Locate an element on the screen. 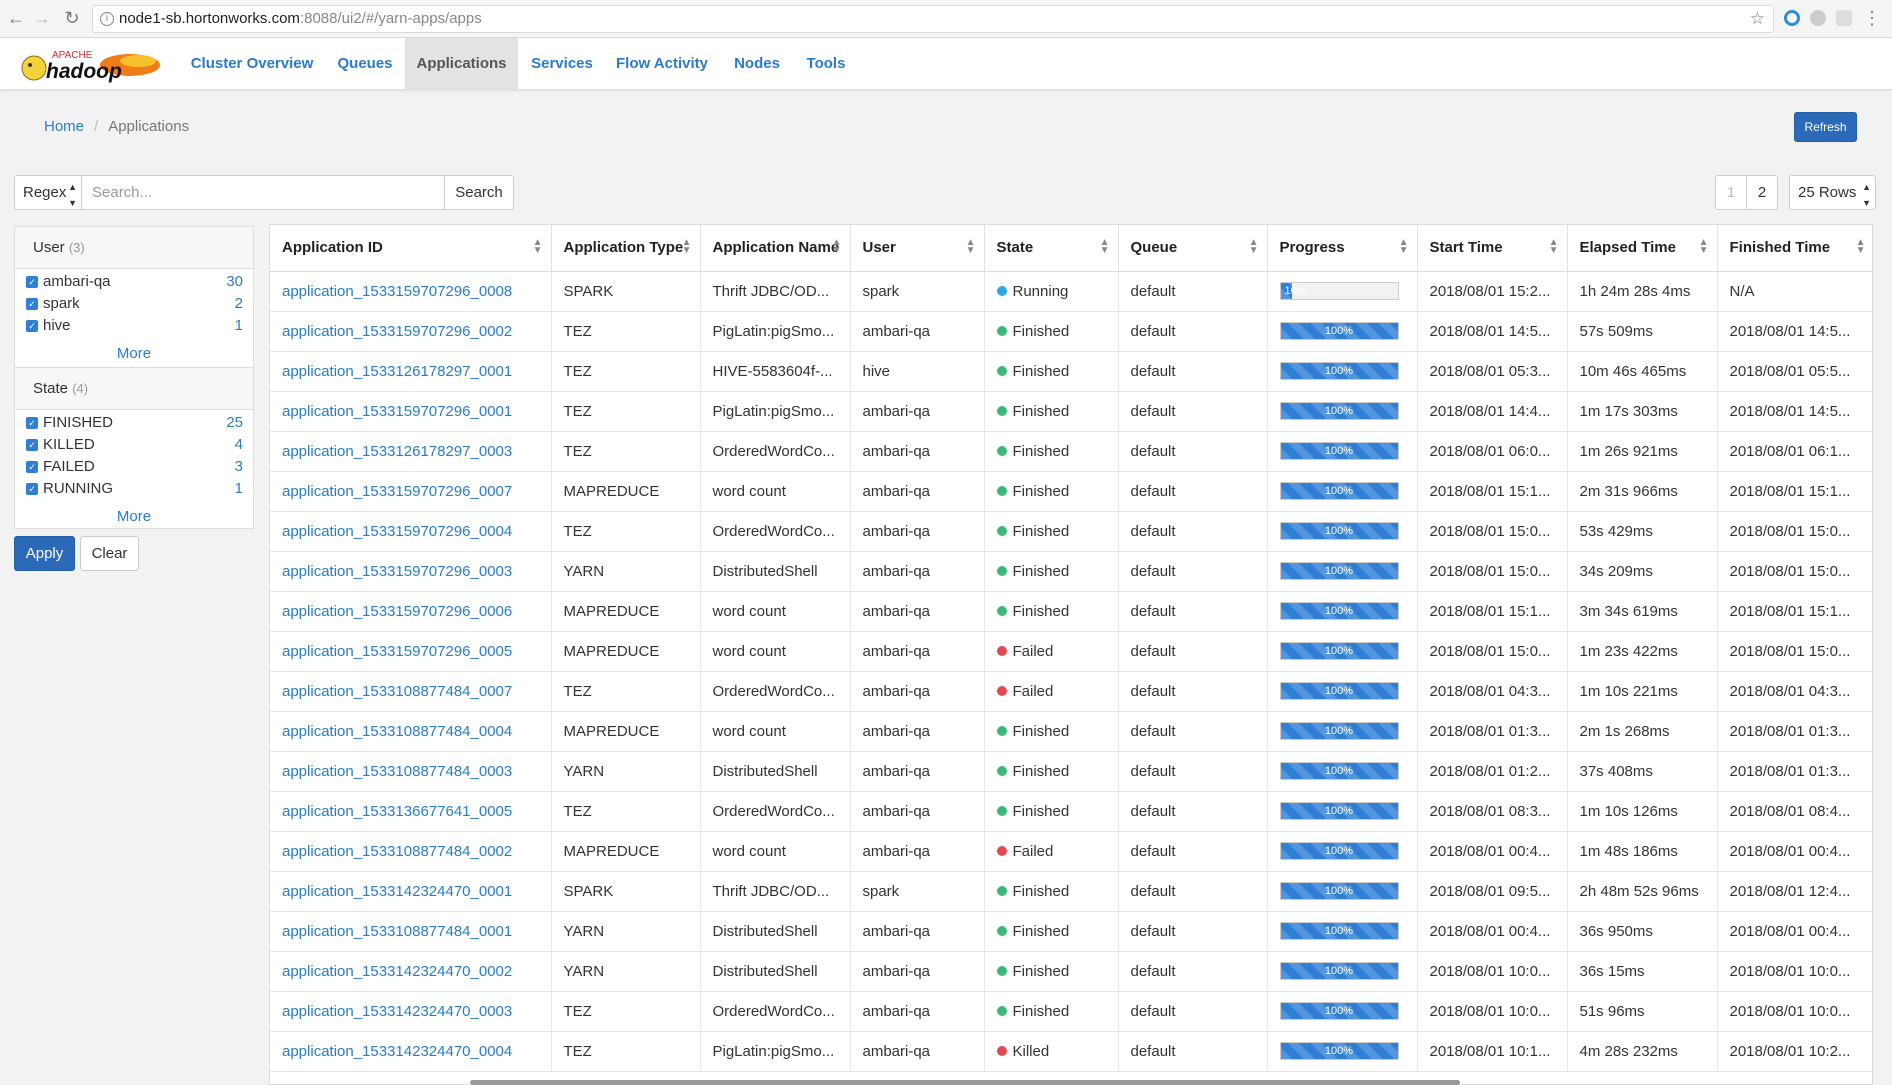 The height and width of the screenshot is (1085, 1892). column-header: Application ID ▲ ▼ is located at coordinates (411, 248).